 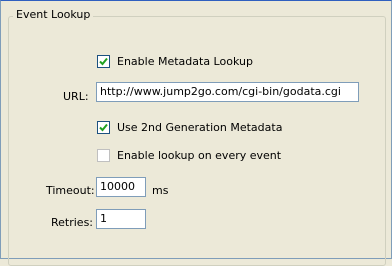 I want to click on enable-metadata-lookup-row: Enable Metadata Lookup, so click(x=175, y=61).